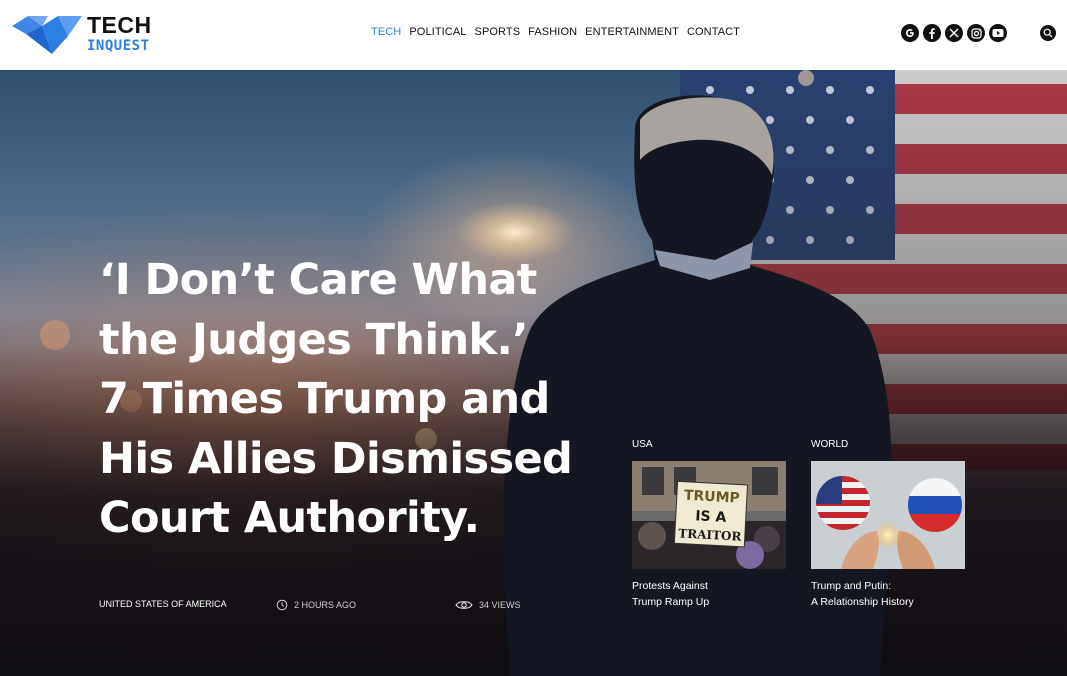 The image size is (1067, 676). What do you see at coordinates (318, 280) in the screenshot?
I see `headline-line: ‘I Don’t Care What` at bounding box center [318, 280].